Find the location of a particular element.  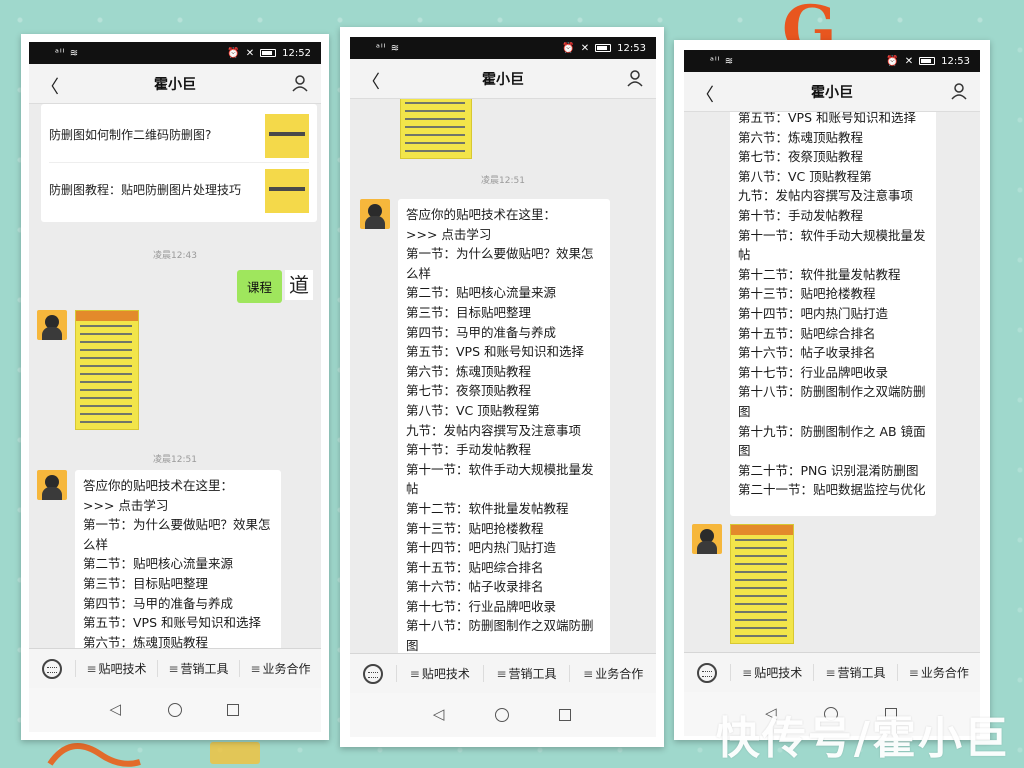

status-time: 12:53 is located at coordinates (631, 48).